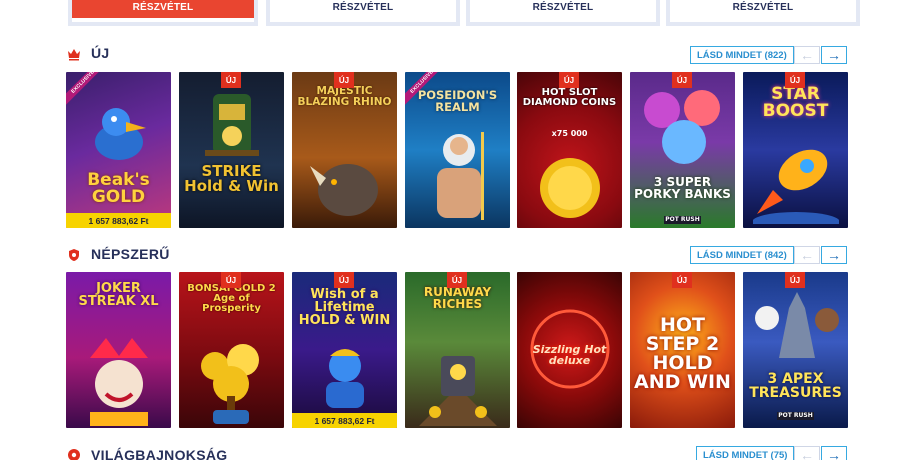 Image resolution: width=913 pixels, height=460 pixels. I want to click on game-logo: 3 APEX TREASURES, so click(795, 386).